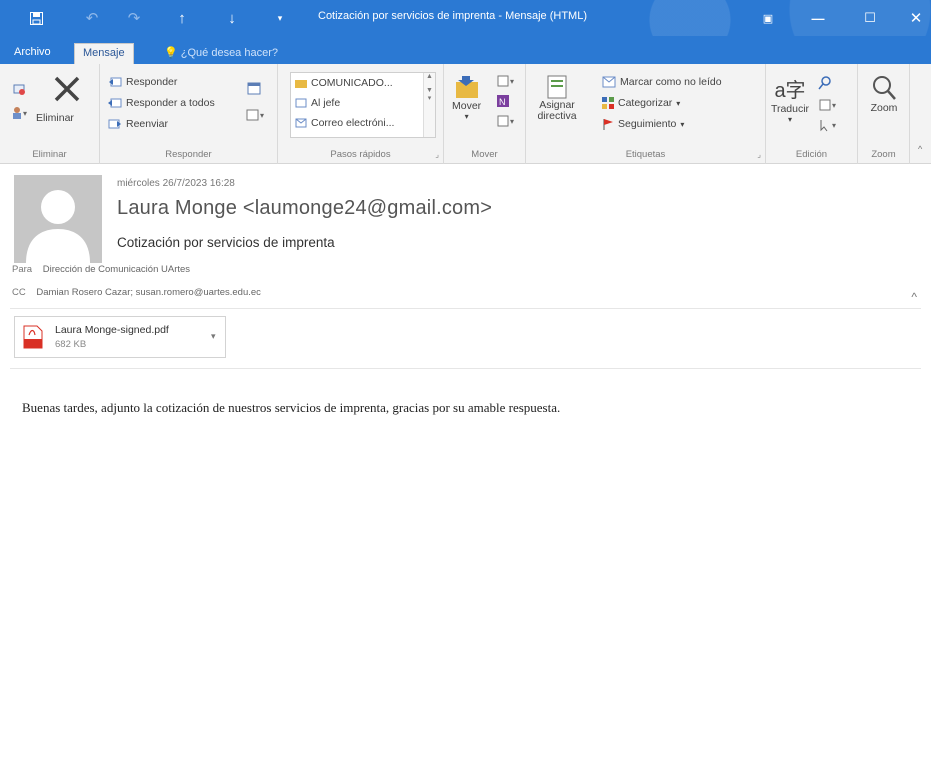 The width and height of the screenshot is (931, 780). What do you see at coordinates (112, 330) in the screenshot?
I see `attachment-name: Laura Monge-signed.pdf` at bounding box center [112, 330].